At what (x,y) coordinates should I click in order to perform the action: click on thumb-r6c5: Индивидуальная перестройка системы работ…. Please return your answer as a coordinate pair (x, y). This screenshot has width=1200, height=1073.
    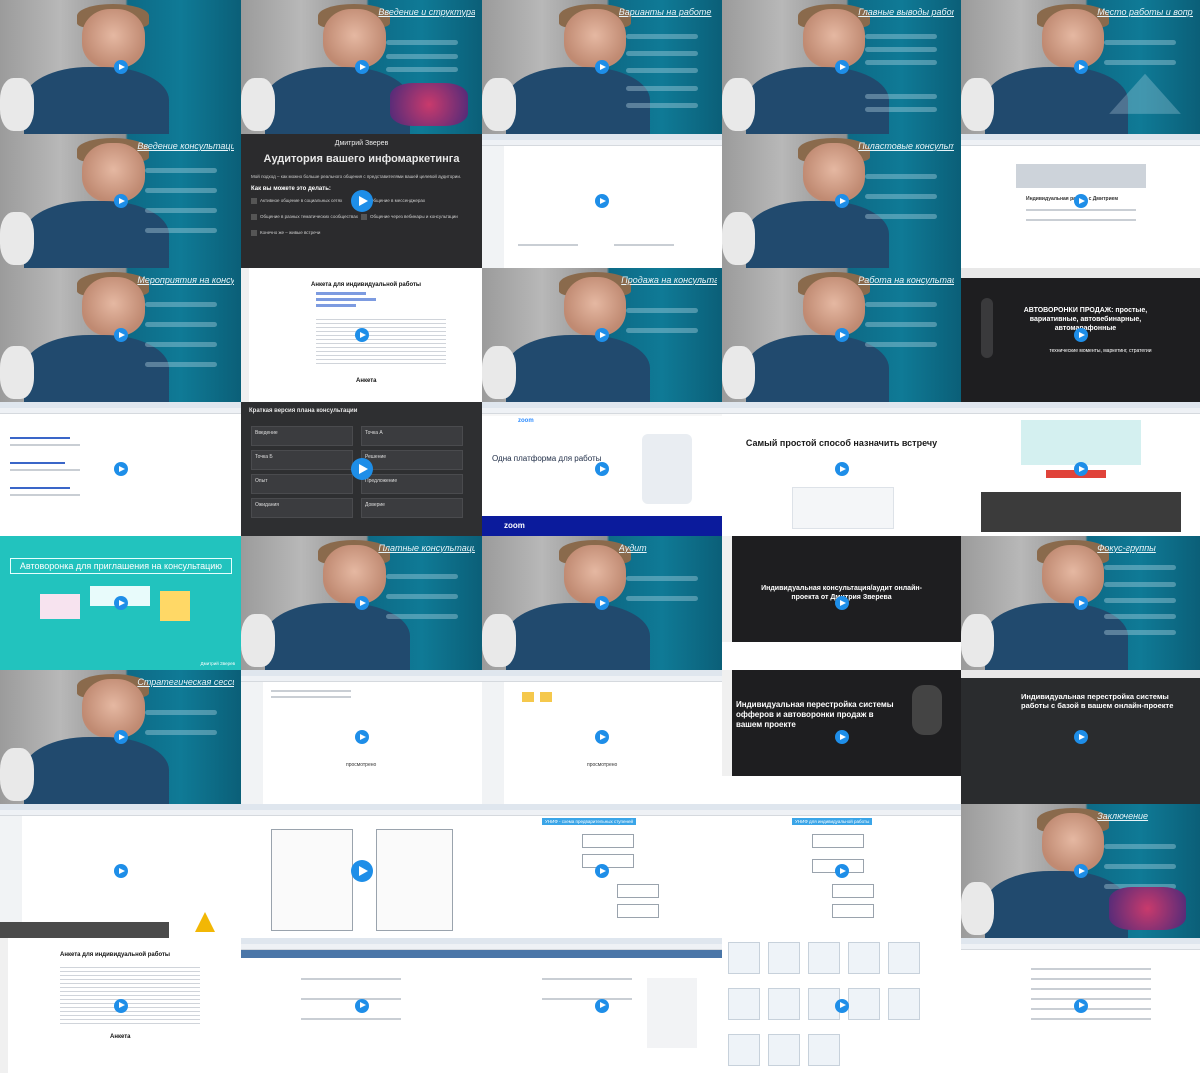
    Looking at the image, I should click on (1080, 737).